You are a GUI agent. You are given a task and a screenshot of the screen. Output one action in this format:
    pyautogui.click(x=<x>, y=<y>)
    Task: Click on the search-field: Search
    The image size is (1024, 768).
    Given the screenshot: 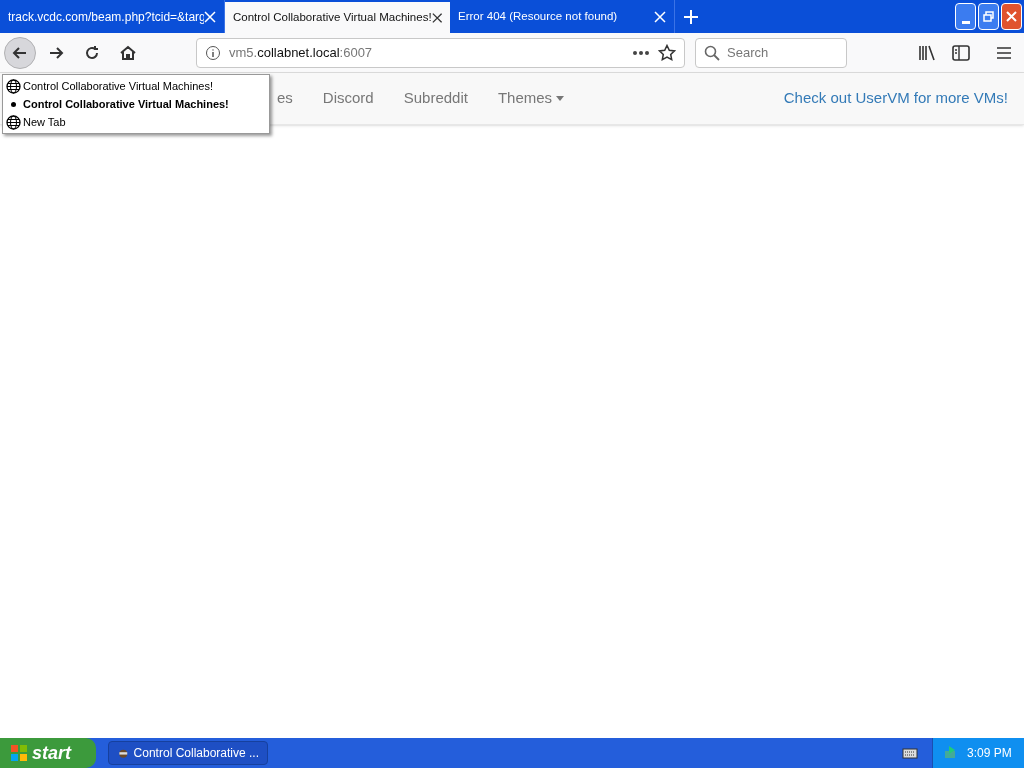 What is the action you would take?
    pyautogui.click(x=771, y=52)
    